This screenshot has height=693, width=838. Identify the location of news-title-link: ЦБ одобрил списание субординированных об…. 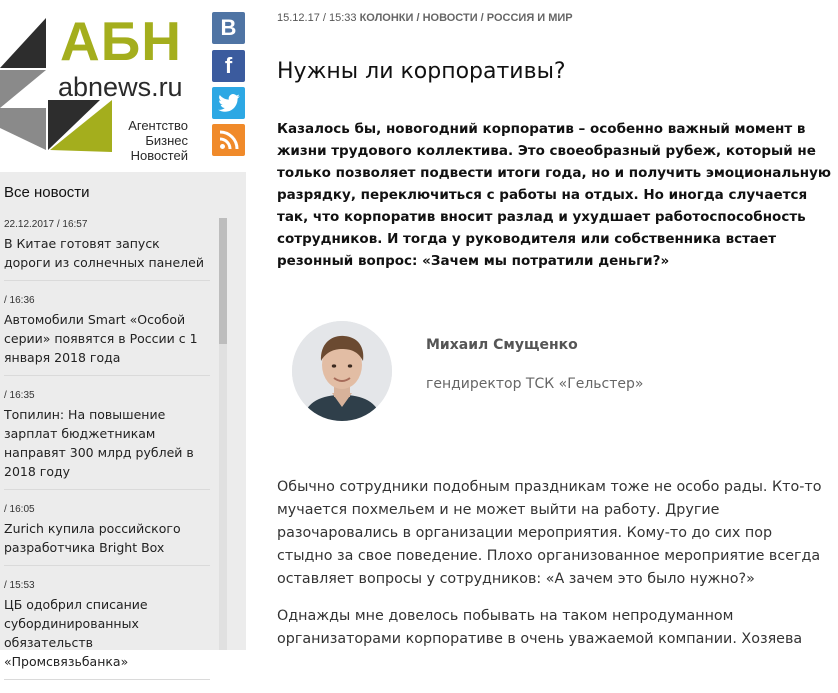
(107, 633).